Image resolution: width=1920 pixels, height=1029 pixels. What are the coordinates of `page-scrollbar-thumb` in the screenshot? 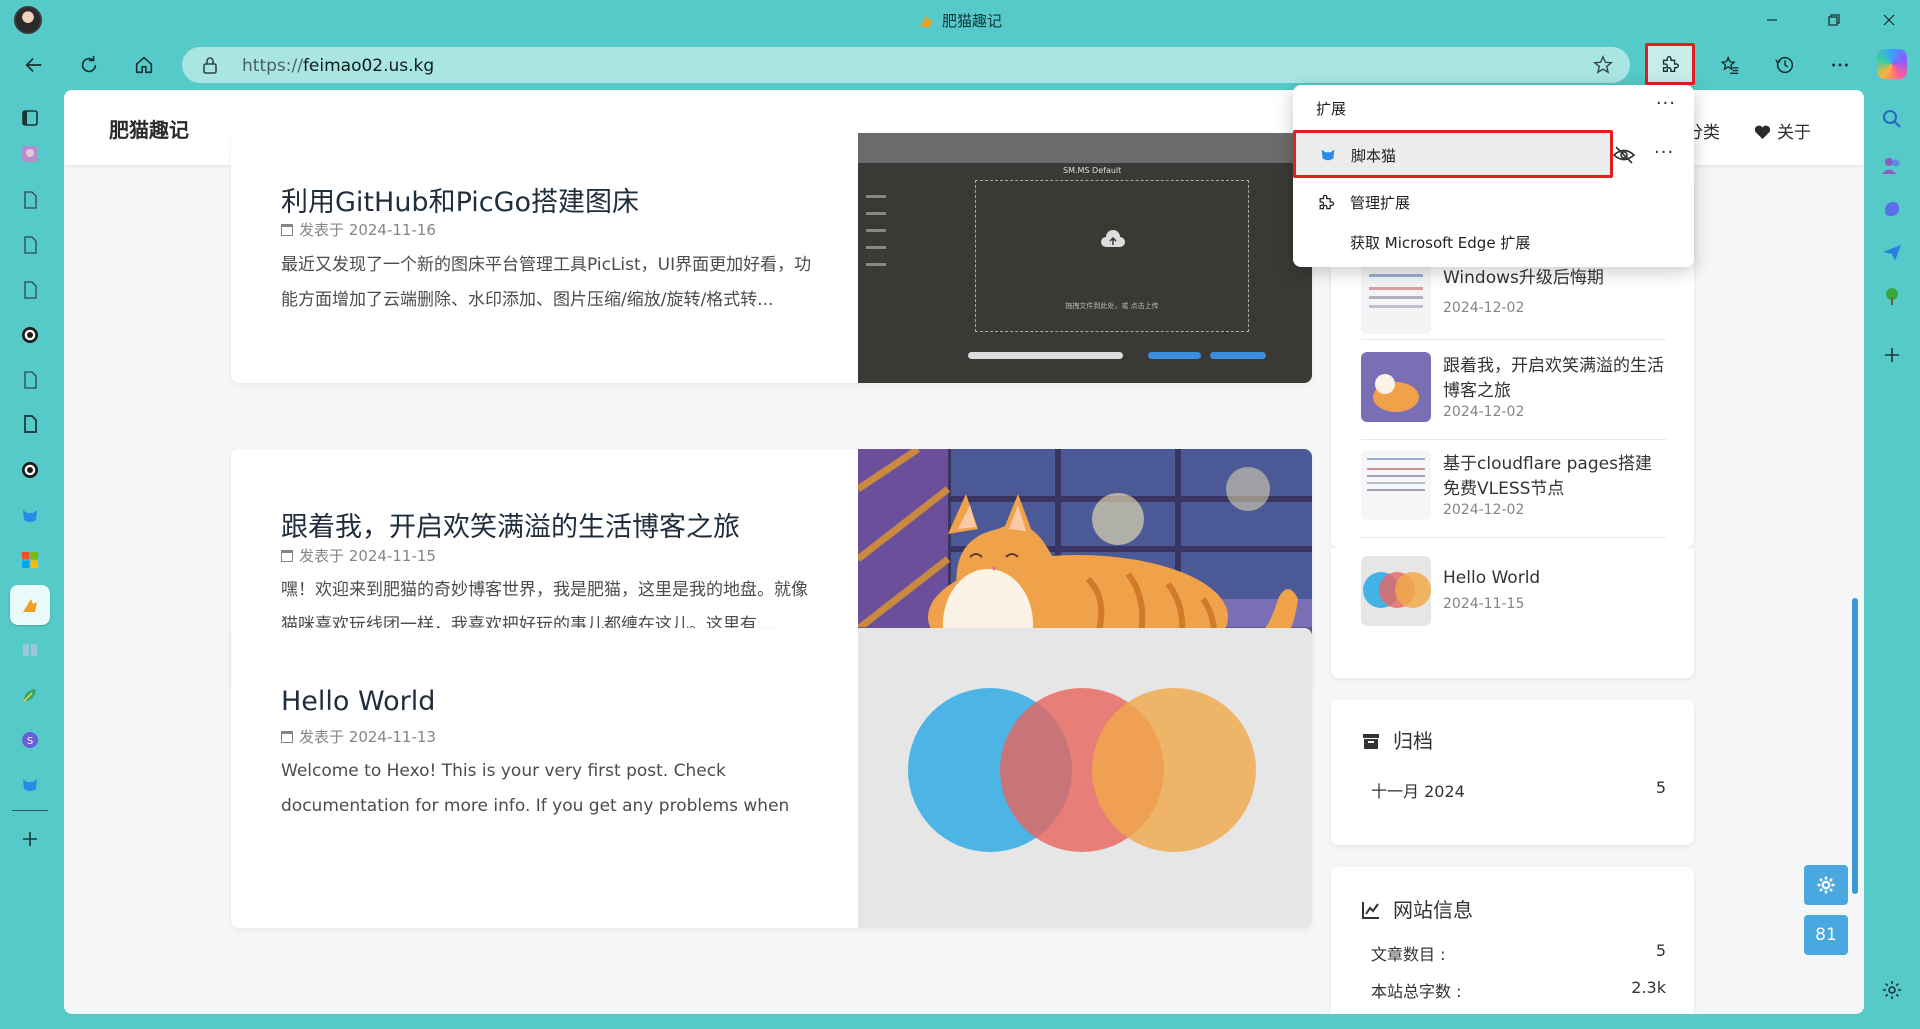 It's located at (1855, 746).